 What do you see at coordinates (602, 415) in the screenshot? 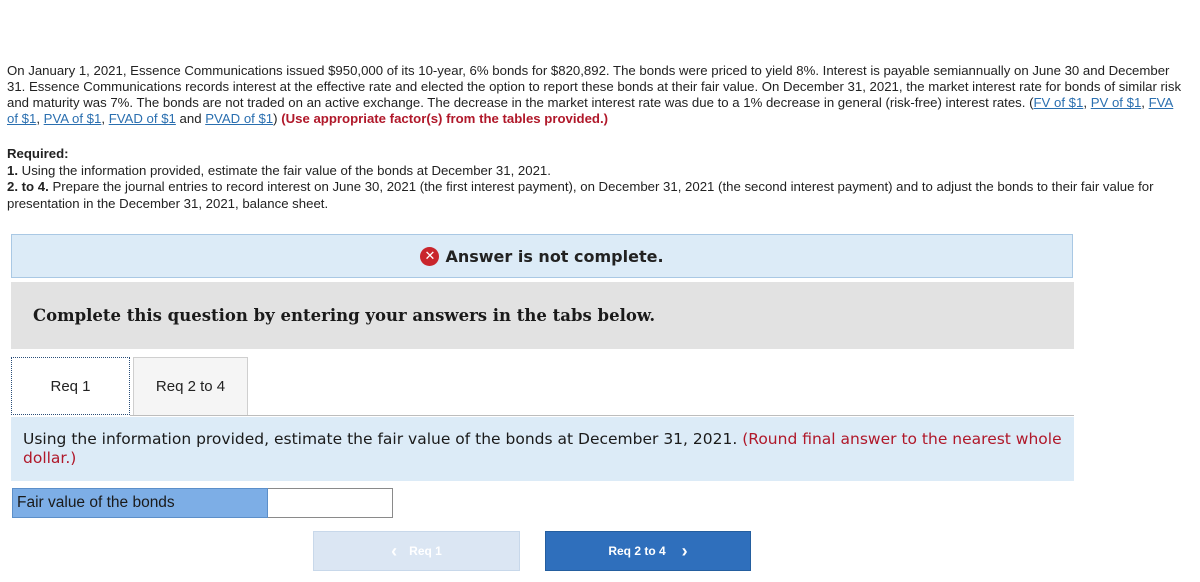
I see `tab-divider` at bounding box center [602, 415].